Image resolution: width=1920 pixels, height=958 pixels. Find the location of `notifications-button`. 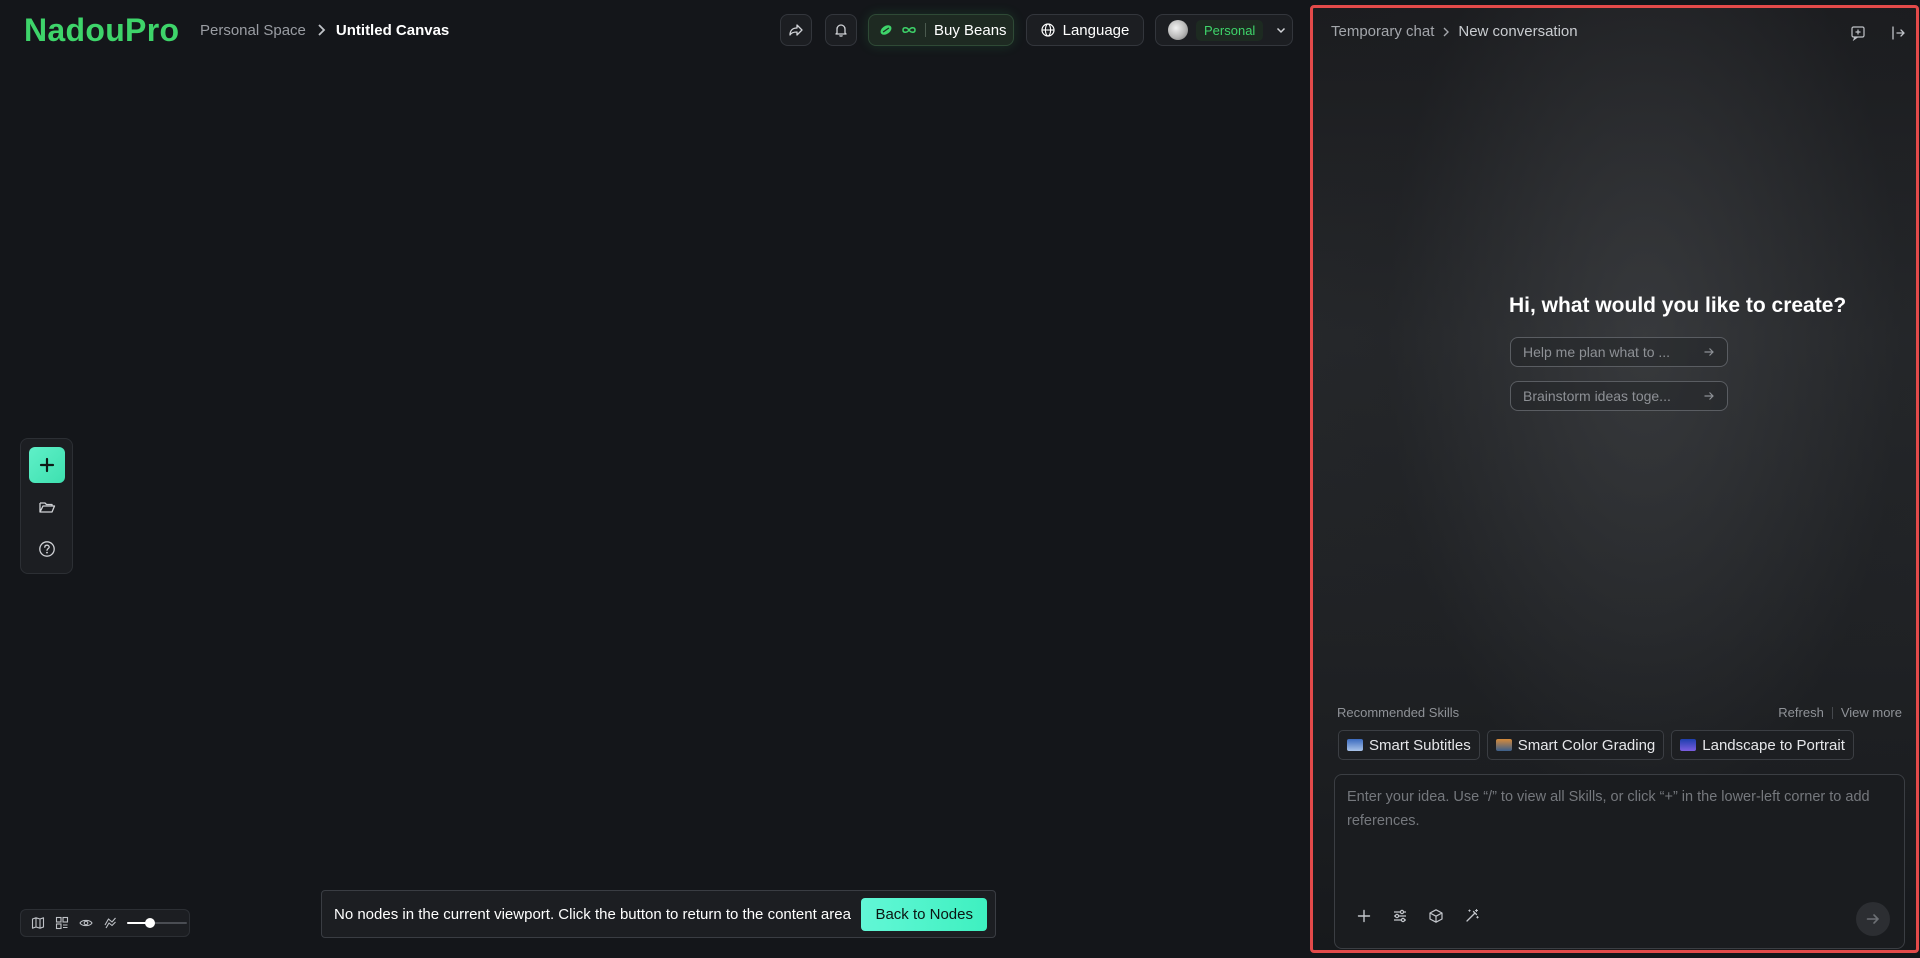

notifications-button is located at coordinates (841, 30).